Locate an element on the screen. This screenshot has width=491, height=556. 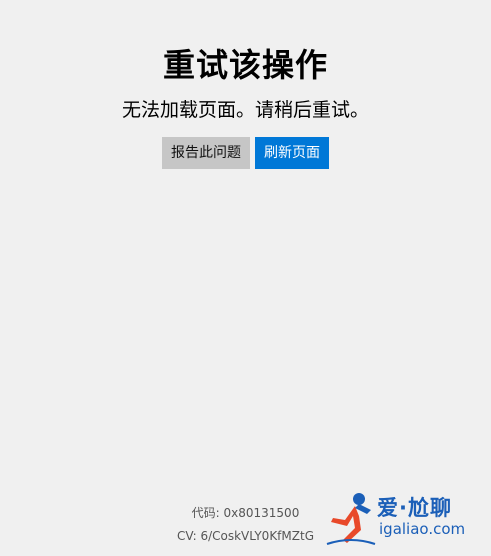
watermark-logo: 爱·尬聊 igaliao.com is located at coordinates (405, 519).